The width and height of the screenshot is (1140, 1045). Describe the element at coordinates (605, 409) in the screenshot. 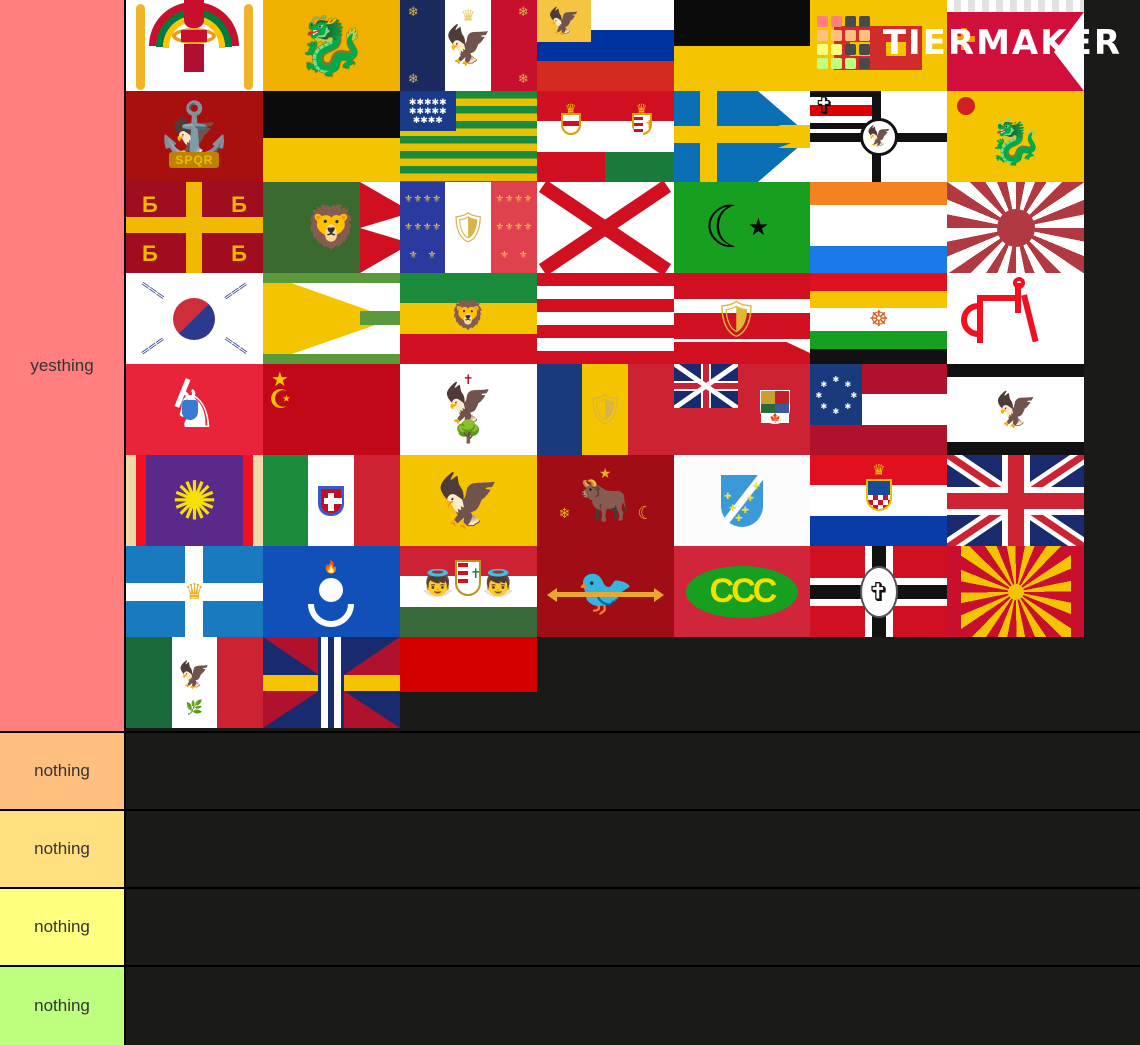

I see `romanian-kingdom-flag: 🛡` at that location.